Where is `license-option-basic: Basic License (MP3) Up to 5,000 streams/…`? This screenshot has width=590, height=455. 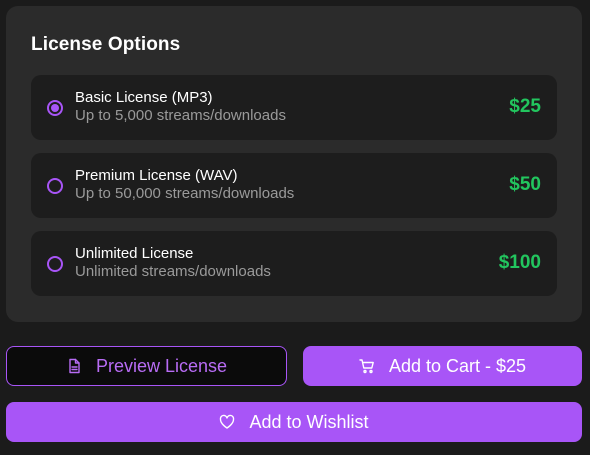 license-option-basic: Basic License (MP3) Up to 5,000 streams/… is located at coordinates (294, 107).